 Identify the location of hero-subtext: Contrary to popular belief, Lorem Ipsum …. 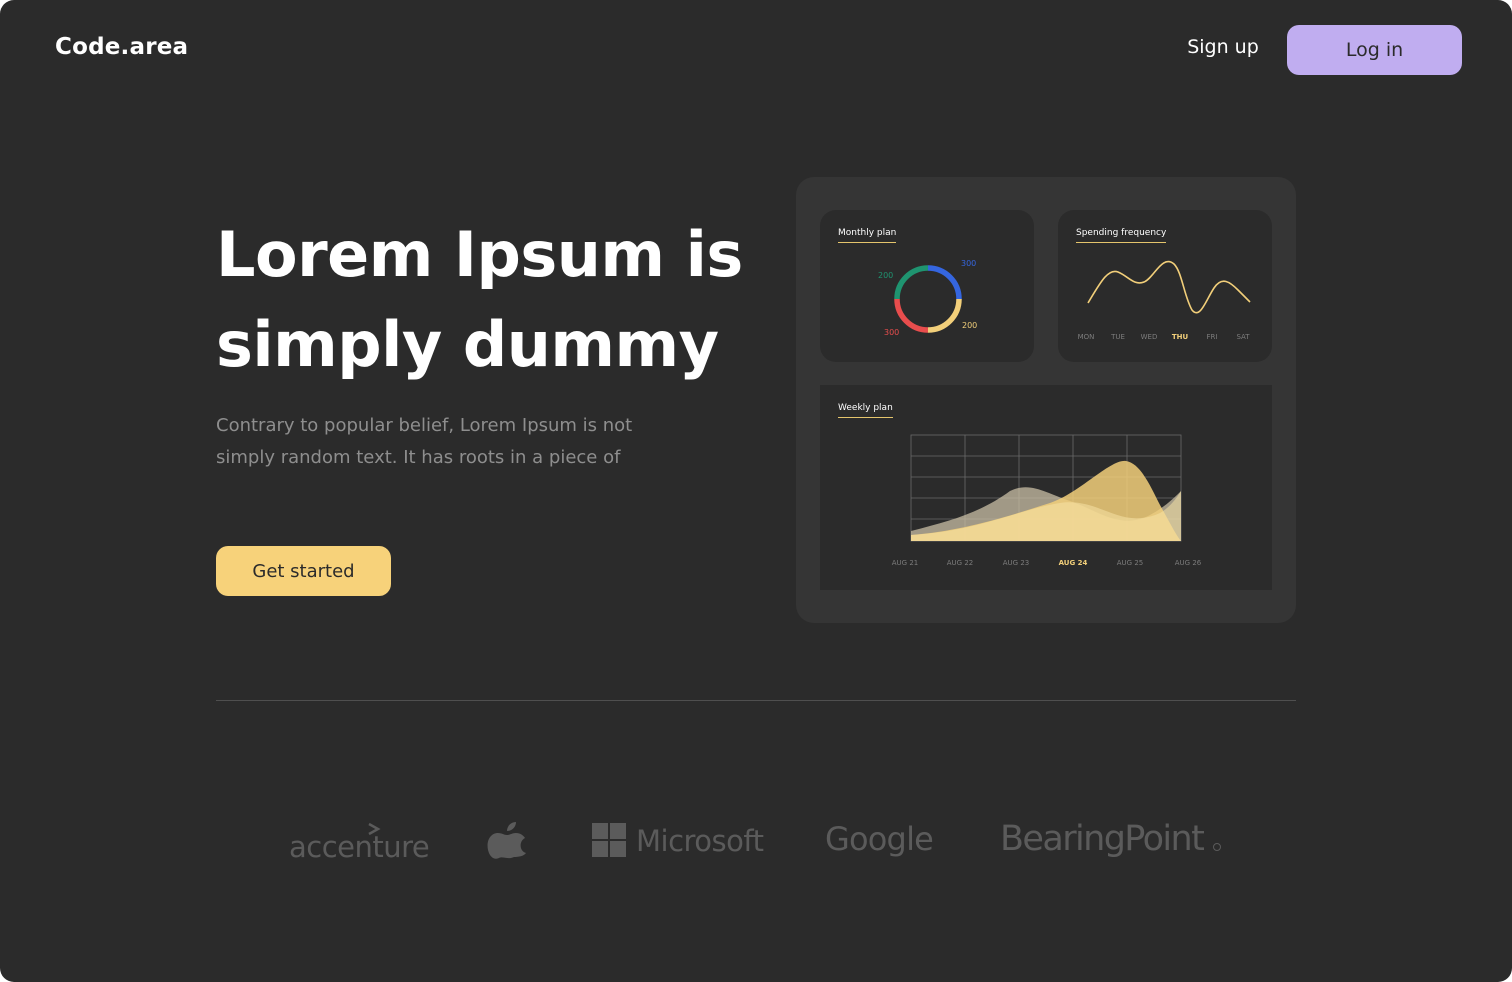
(431, 442).